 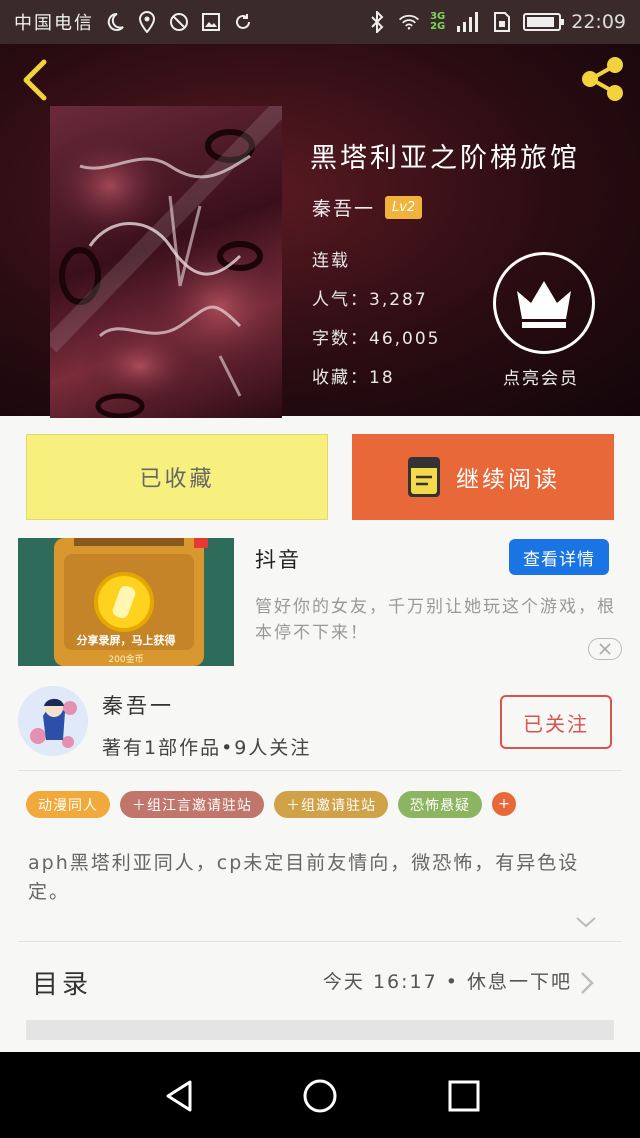 I want to click on author-stats: 著有1部作品•9人关注, so click(x=207, y=748).